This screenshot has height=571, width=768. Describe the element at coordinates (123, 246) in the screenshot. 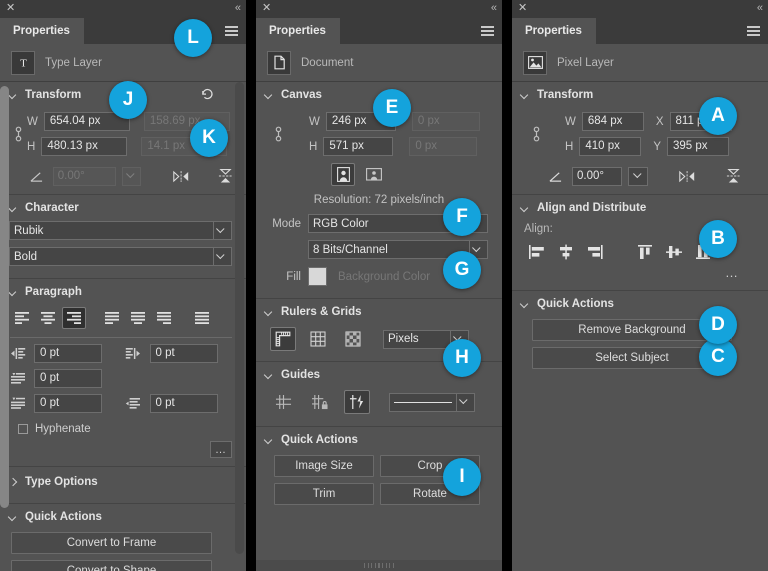

I see `character-fields: Rubik Bold` at that location.